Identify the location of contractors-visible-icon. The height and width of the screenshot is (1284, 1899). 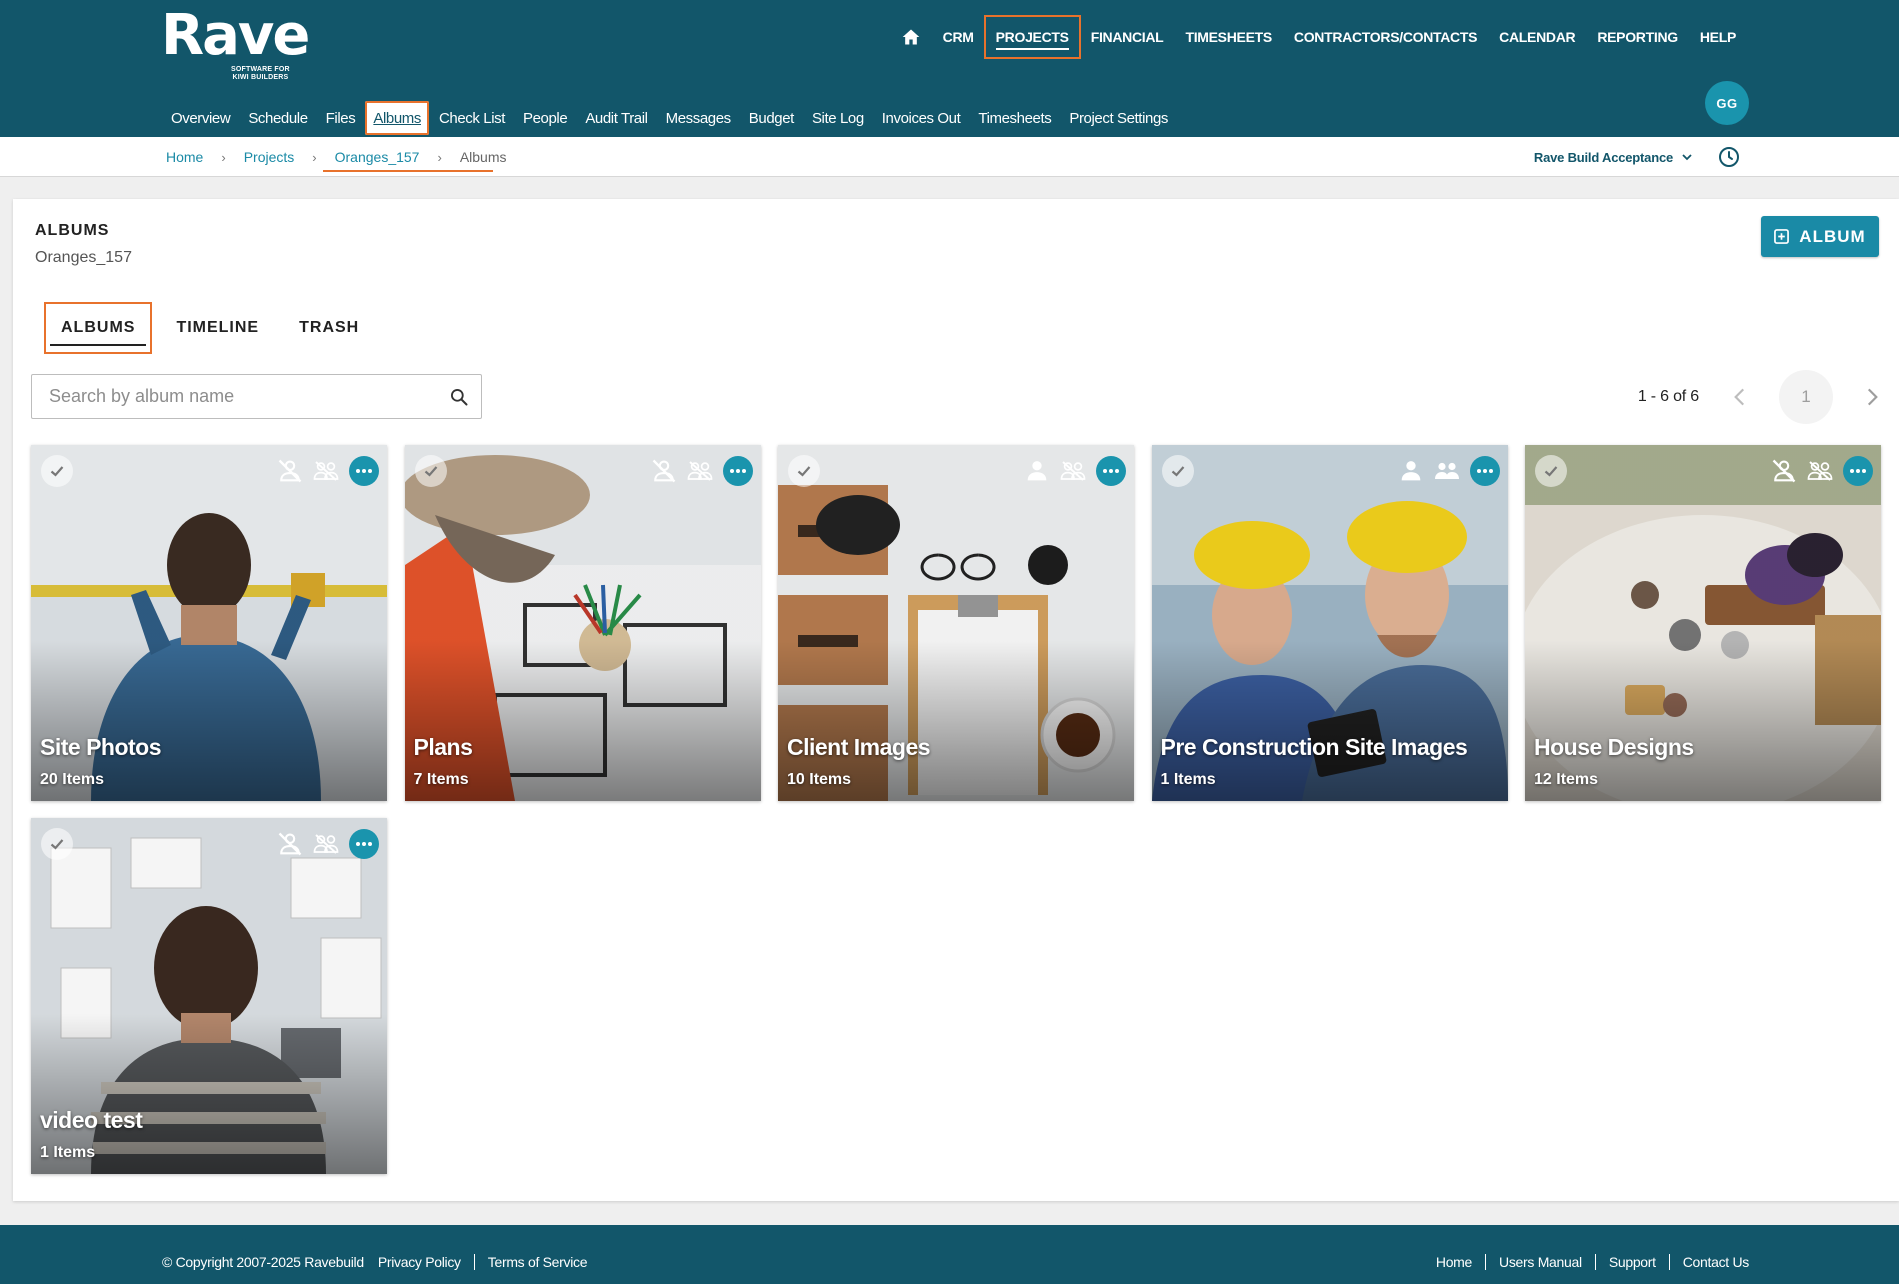
(1447, 471).